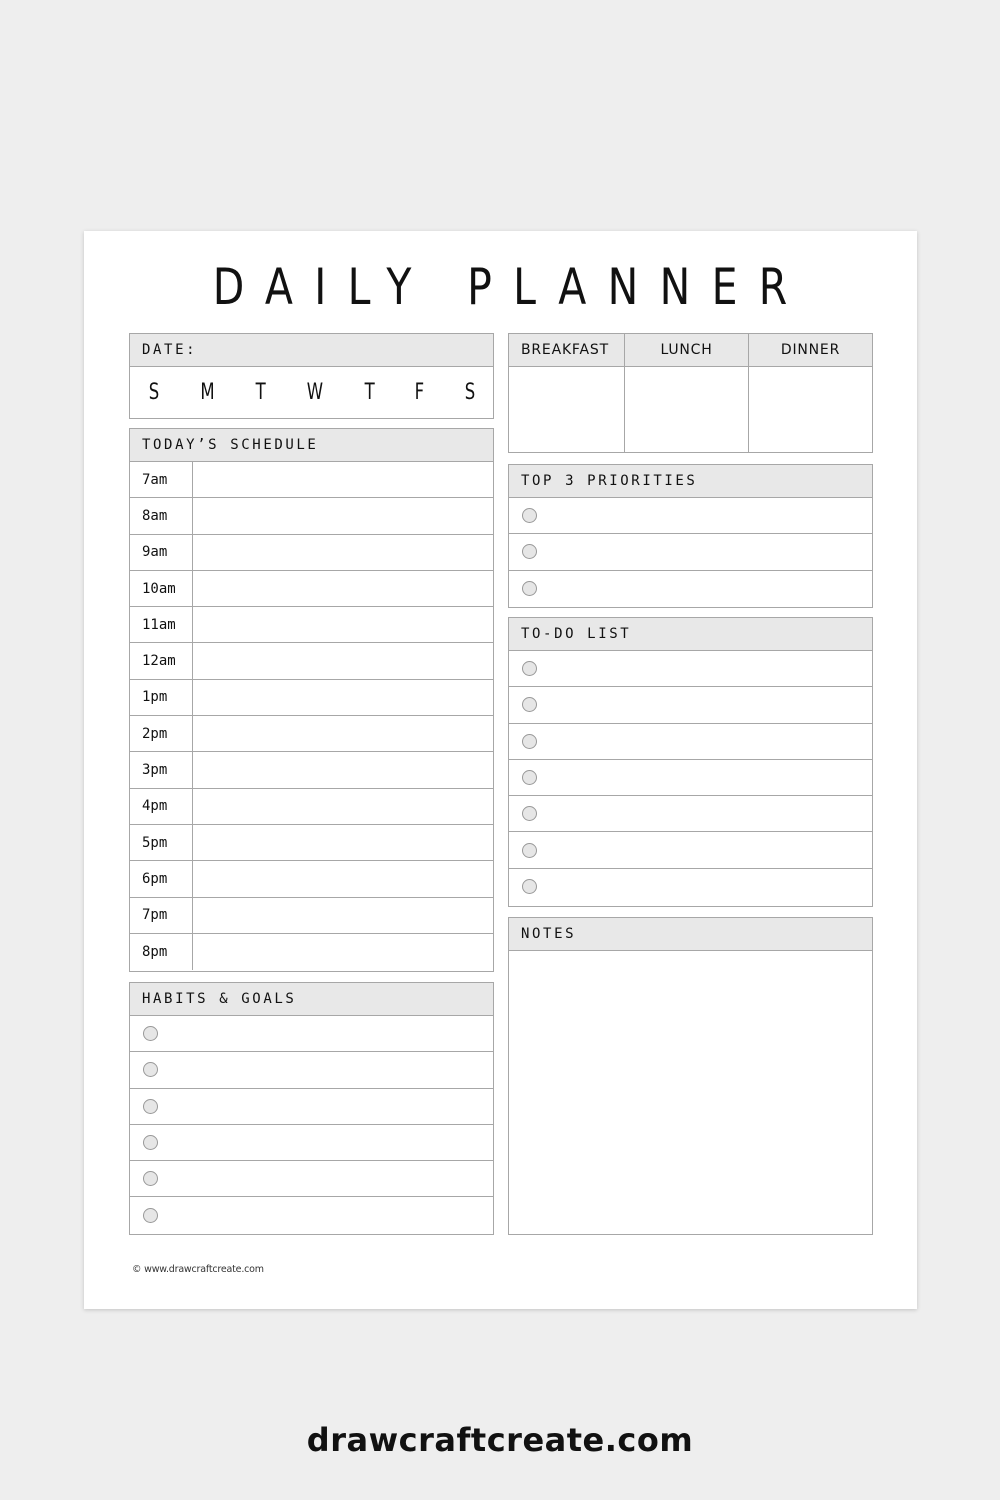  What do you see at coordinates (207, 392) in the screenshot?
I see `weekday-mon: M` at bounding box center [207, 392].